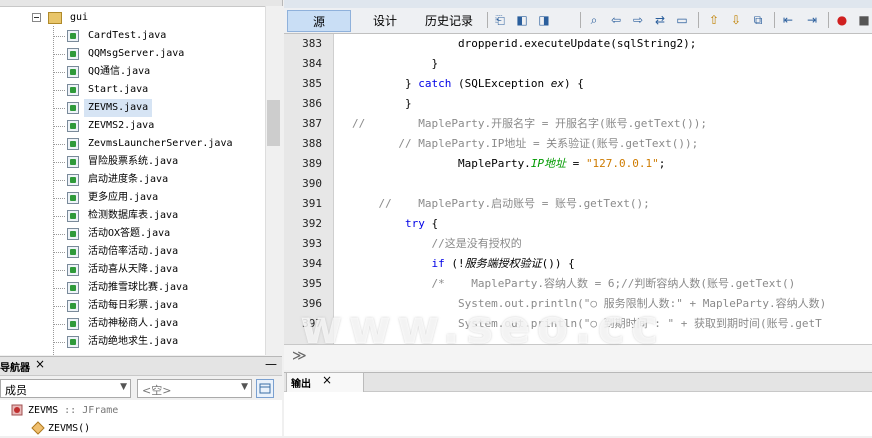  What do you see at coordinates (312, 103) in the screenshot?
I see `line-number: 386` at bounding box center [312, 103].